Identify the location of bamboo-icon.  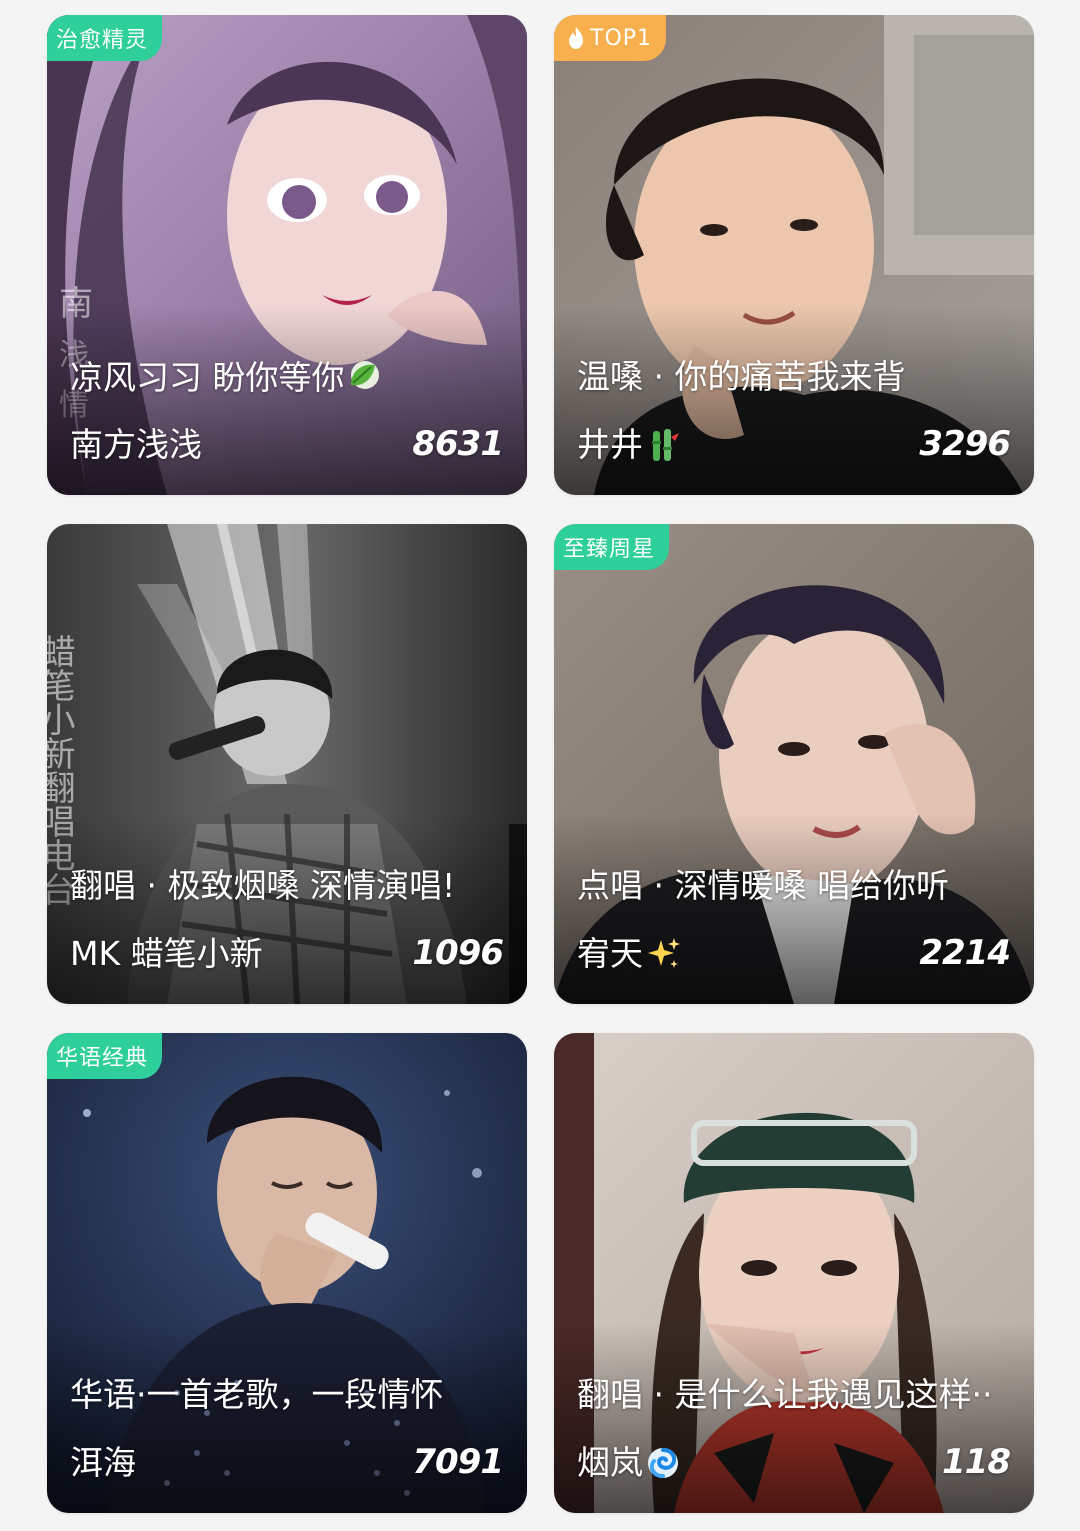
(665, 445).